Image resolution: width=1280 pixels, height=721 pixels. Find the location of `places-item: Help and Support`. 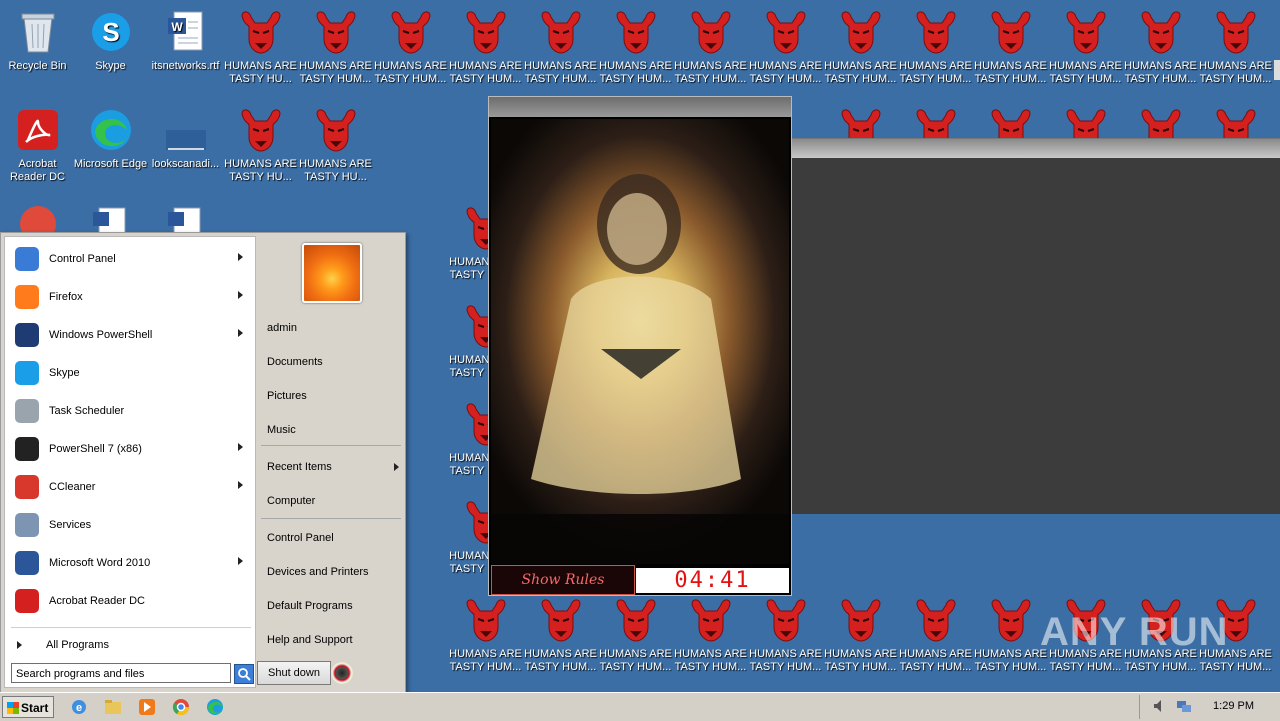

places-item: Help and Support is located at coordinates (334, 640).